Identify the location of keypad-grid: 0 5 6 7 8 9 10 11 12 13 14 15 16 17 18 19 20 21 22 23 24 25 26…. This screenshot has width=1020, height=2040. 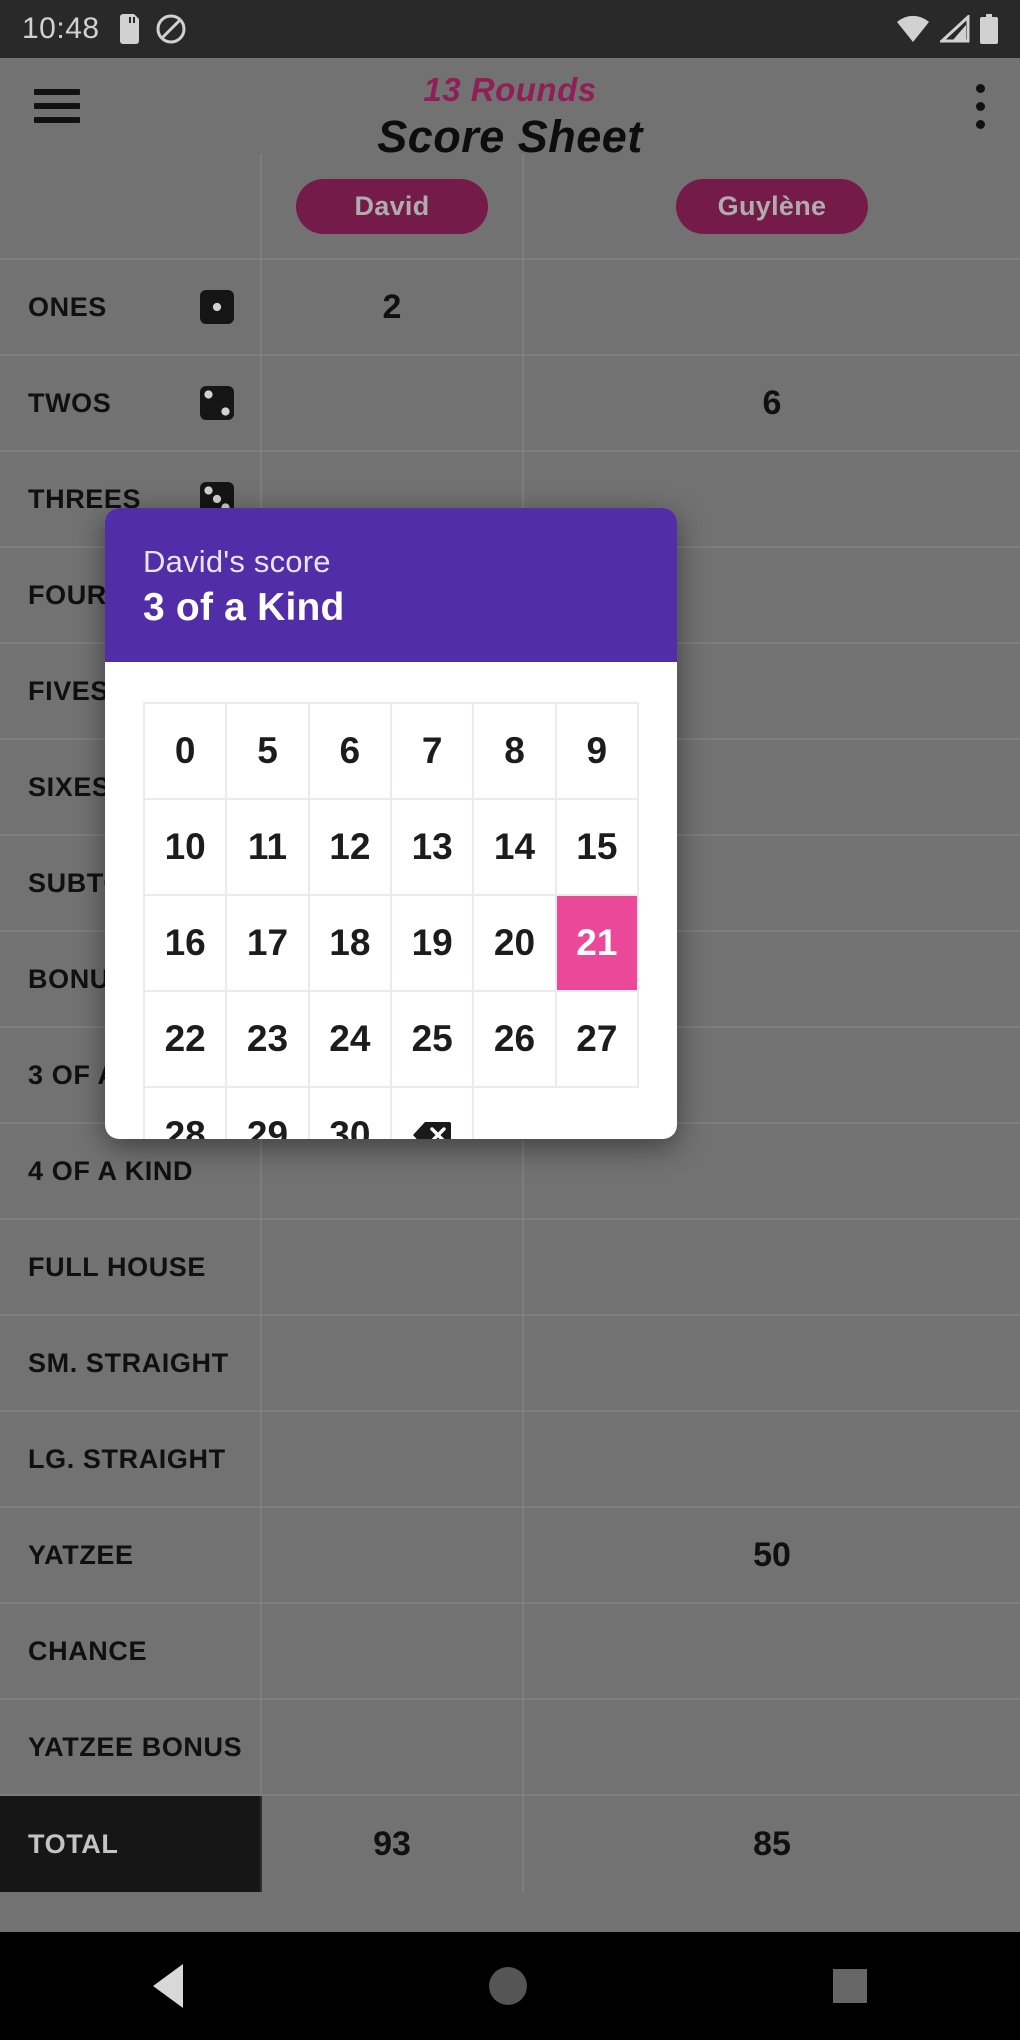
(391, 920).